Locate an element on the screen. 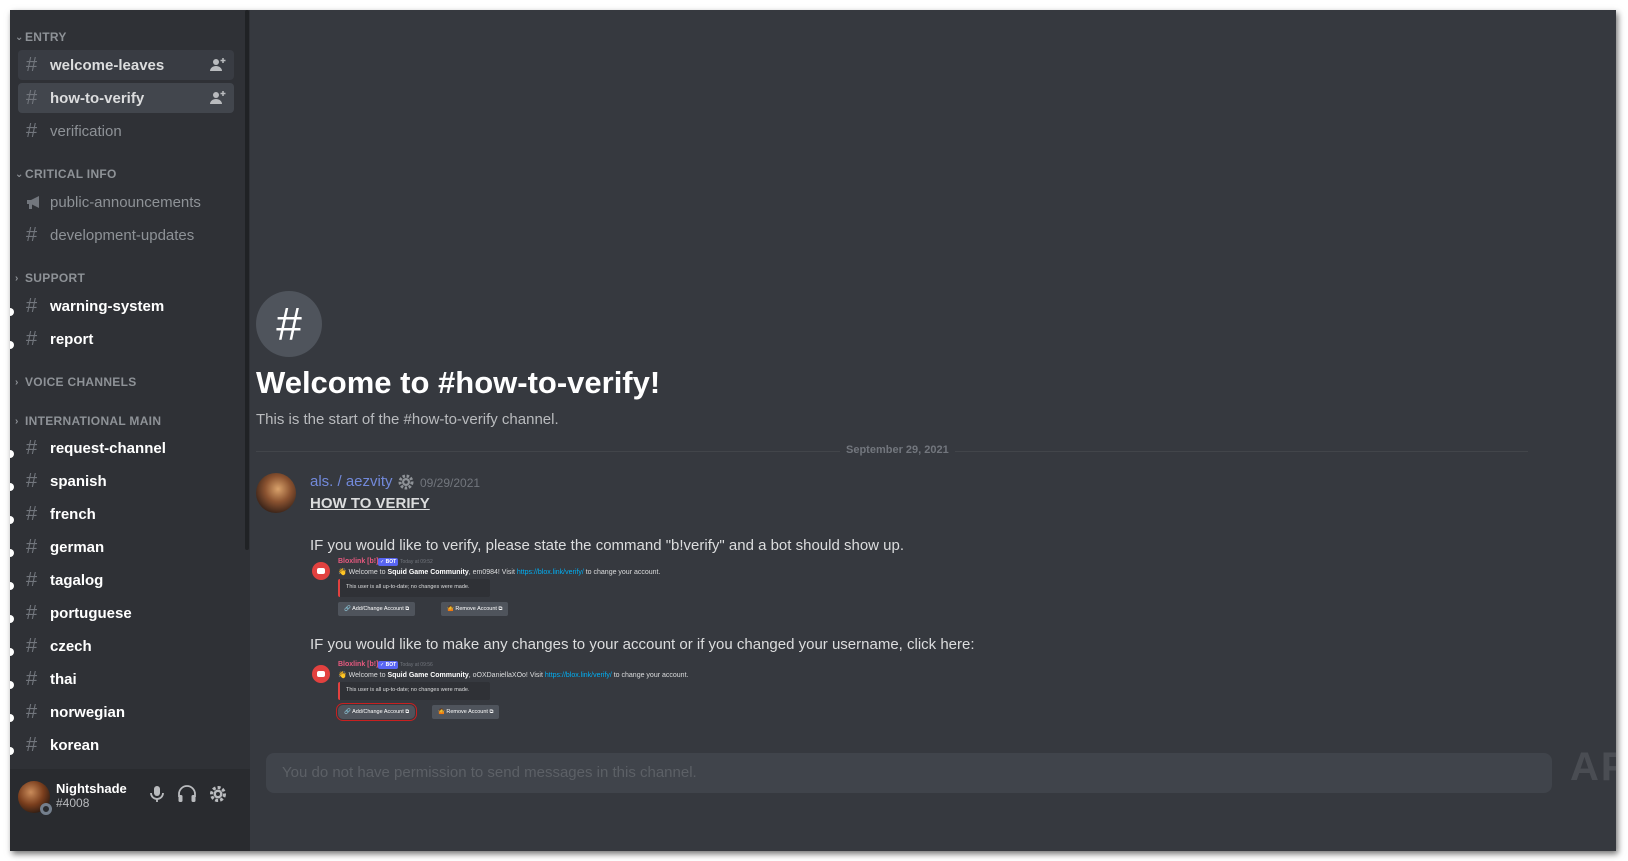 The width and height of the screenshot is (1628, 861). channel-request-channel: # request-channel is located at coordinates (126, 448).